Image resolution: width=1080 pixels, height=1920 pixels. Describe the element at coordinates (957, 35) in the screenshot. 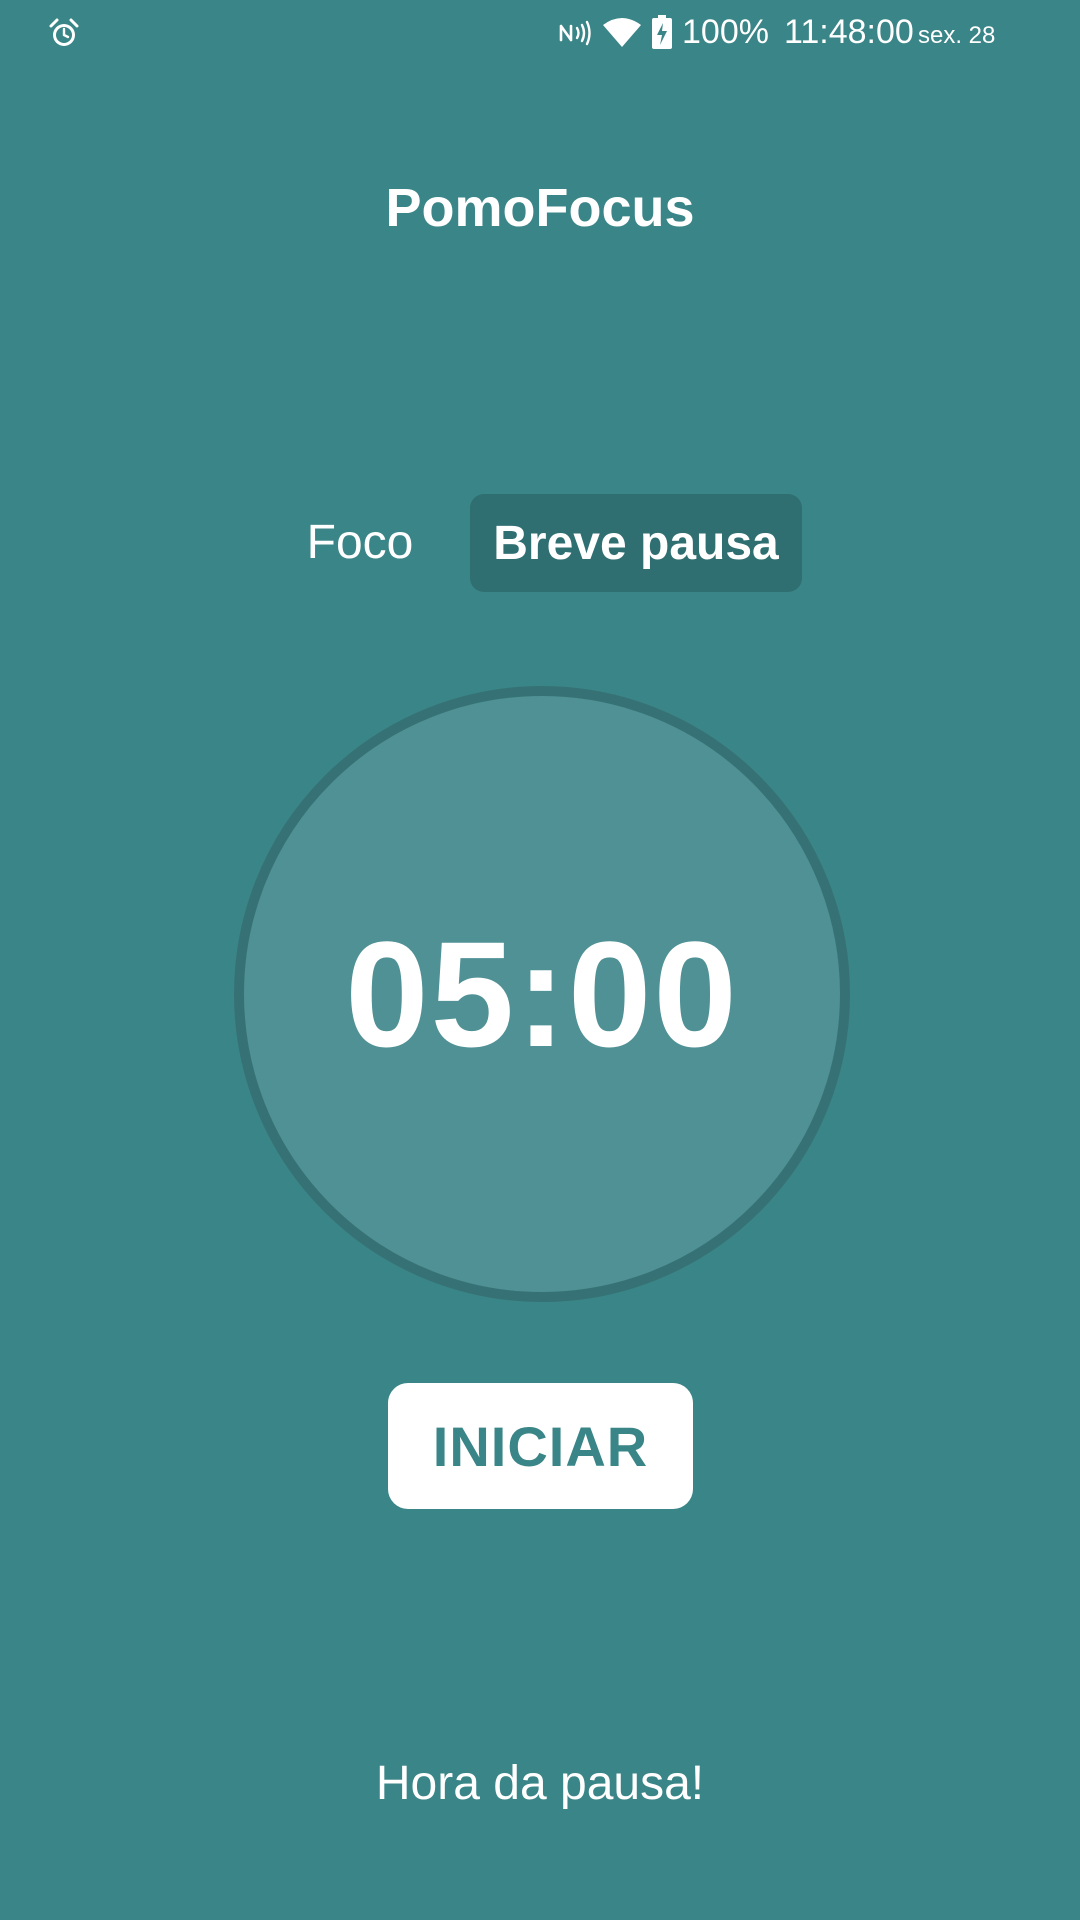

I see `status-date: sex. 28` at that location.